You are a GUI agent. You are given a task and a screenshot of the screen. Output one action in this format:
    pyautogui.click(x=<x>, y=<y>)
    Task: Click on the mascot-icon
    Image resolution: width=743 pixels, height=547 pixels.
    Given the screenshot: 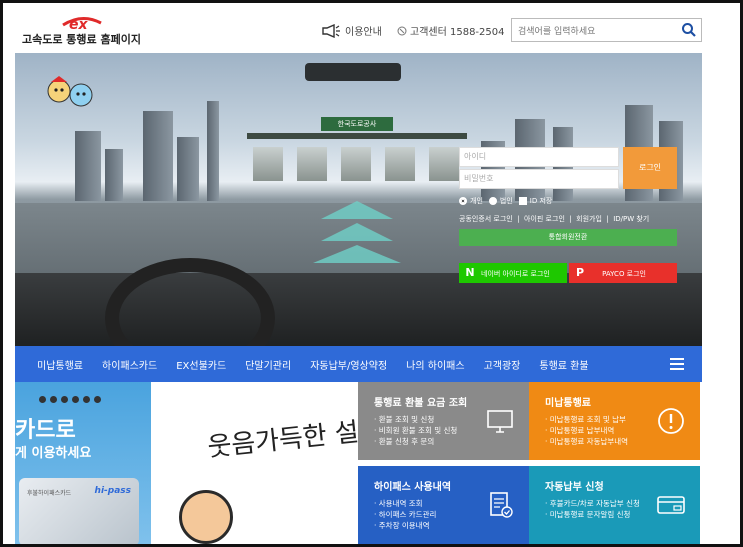 What is the action you would take?
    pyautogui.click(x=70, y=91)
    